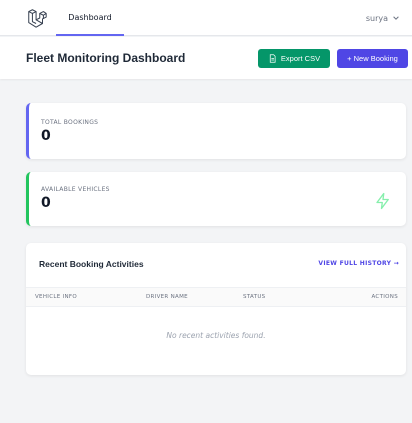 The width and height of the screenshot is (412, 423). Describe the element at coordinates (216, 335) in the screenshot. I see `empty-state-message: No recent activities found.` at that location.